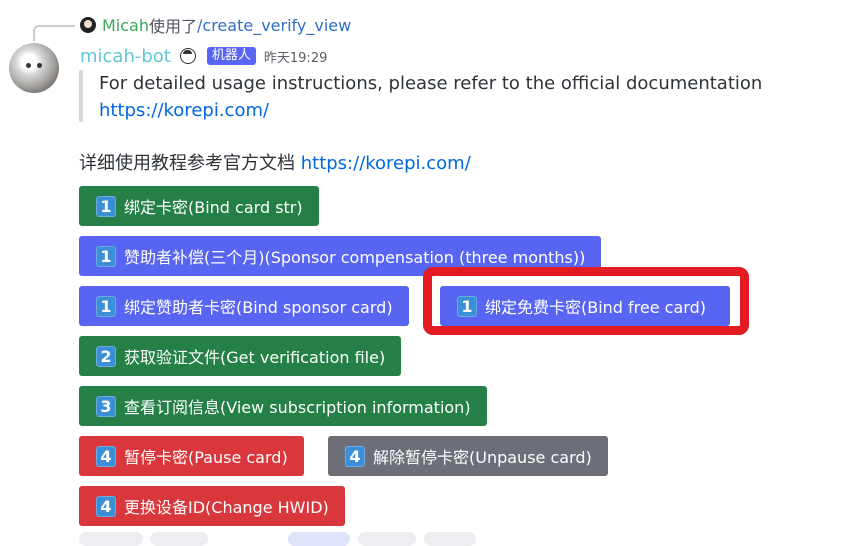 This screenshot has width=842, height=546. I want to click on reply-connector, so click(54, 33).